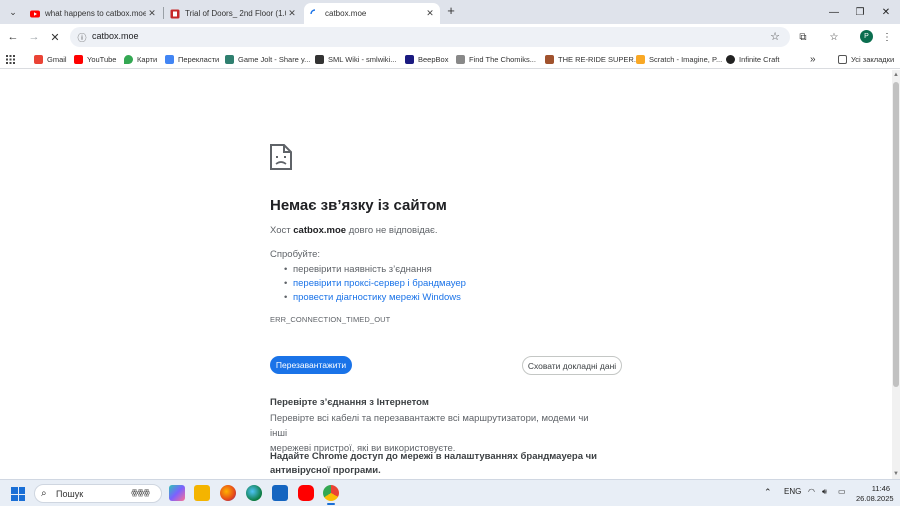 The image size is (900, 506). I want to click on bookmark-beepbox: BeepBox, so click(426, 59).